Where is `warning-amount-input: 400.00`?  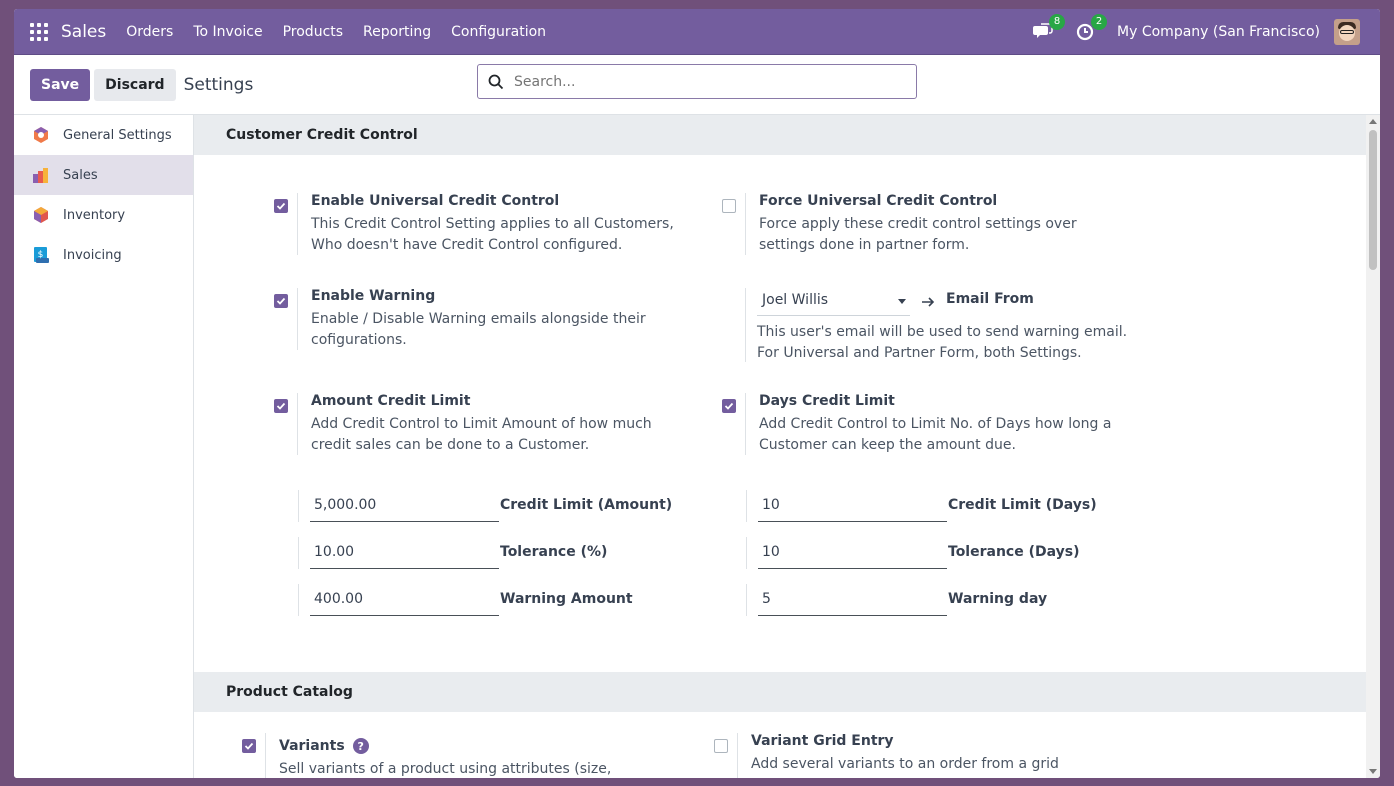 warning-amount-input: 400.00 is located at coordinates (404, 602).